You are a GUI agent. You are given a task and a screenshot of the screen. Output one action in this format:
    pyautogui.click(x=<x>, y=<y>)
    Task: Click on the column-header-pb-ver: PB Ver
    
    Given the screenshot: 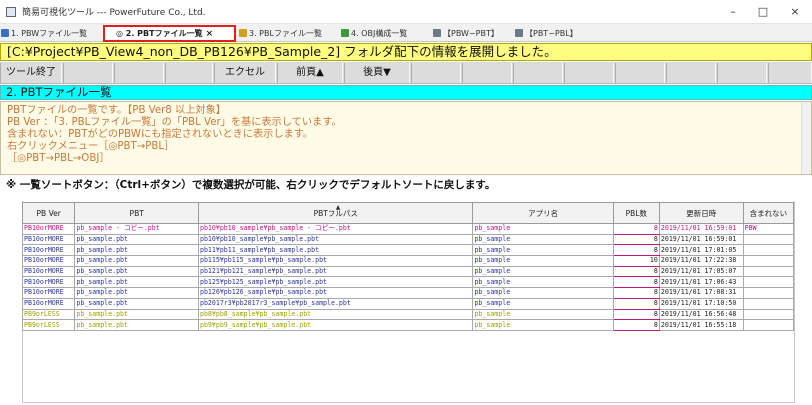 What is the action you would take?
    pyautogui.click(x=48, y=213)
    